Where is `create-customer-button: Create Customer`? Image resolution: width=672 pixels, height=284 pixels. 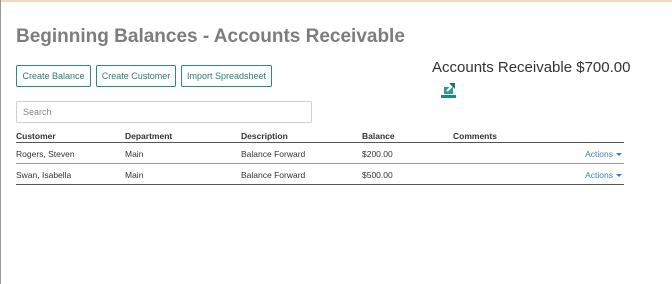
create-customer-button: Create Customer is located at coordinates (136, 76).